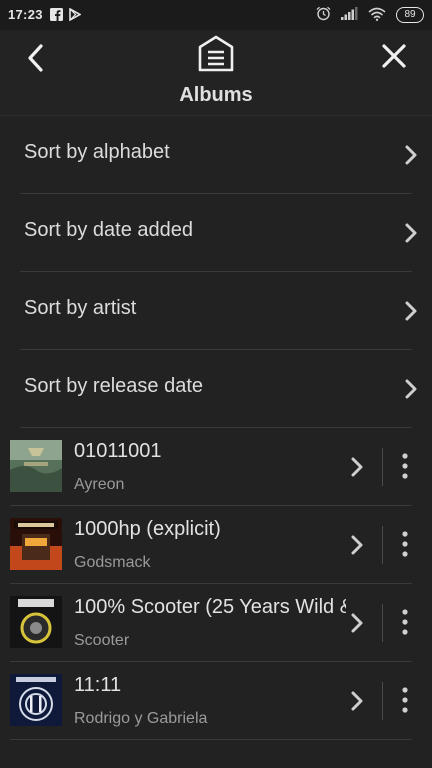  I want to click on home-icon, so click(216, 53).